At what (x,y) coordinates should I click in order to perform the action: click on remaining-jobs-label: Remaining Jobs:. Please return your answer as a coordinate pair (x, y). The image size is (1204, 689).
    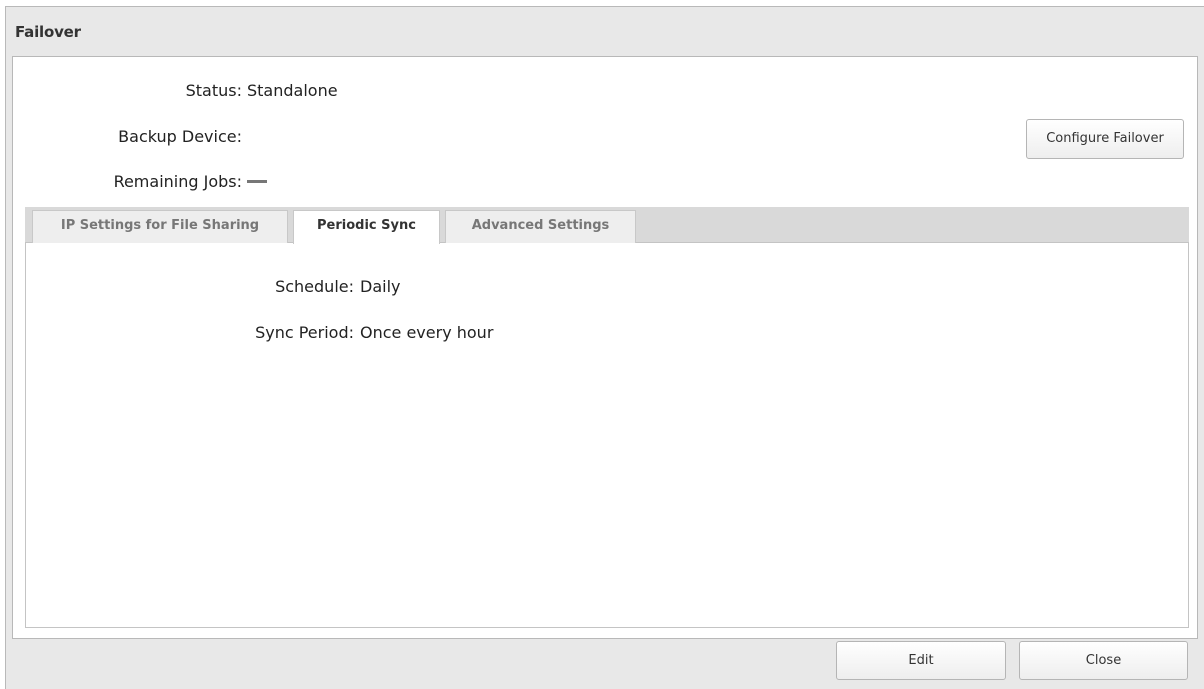
    Looking at the image, I should click on (177, 181).